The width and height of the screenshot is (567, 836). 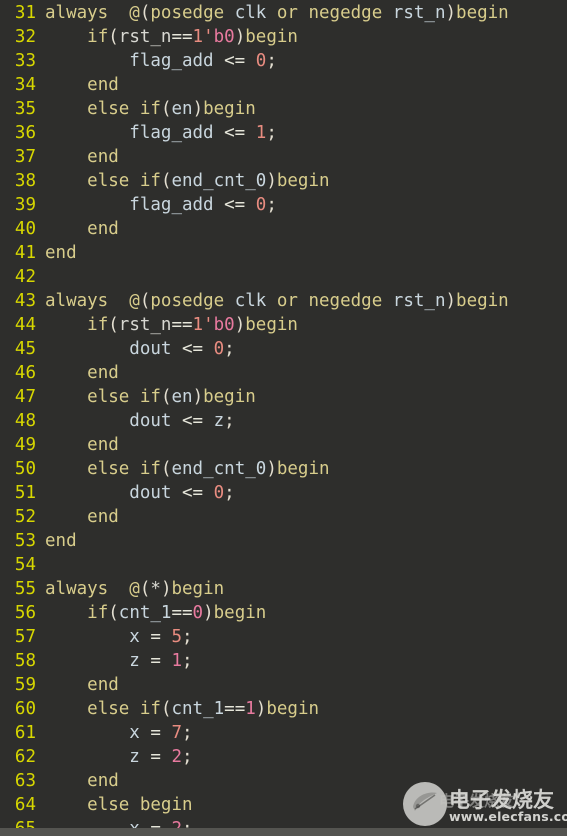 What do you see at coordinates (283, 229) in the screenshot?
I see `code-line: 40 end` at bounding box center [283, 229].